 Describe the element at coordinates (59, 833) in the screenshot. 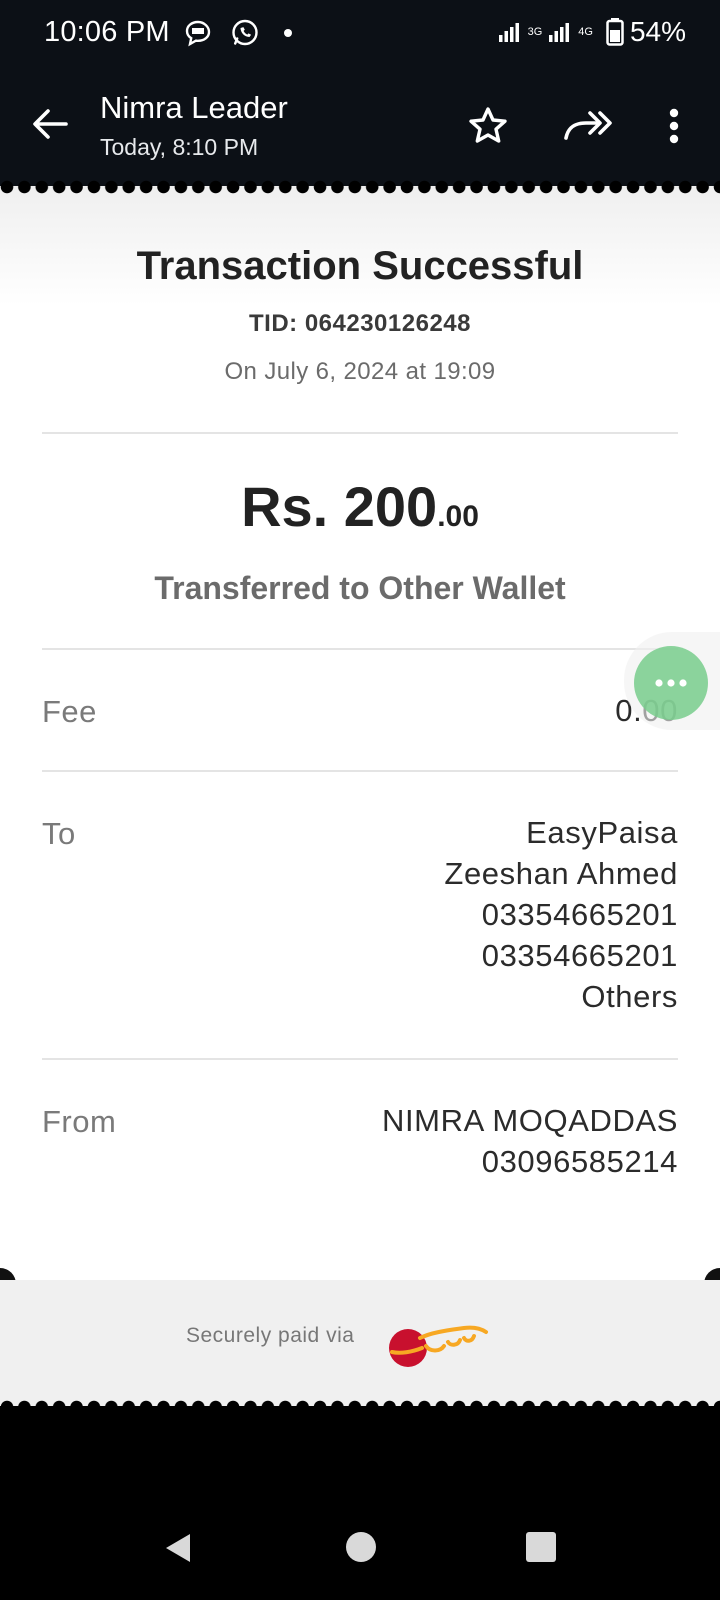

I see `to-label: To` at that location.